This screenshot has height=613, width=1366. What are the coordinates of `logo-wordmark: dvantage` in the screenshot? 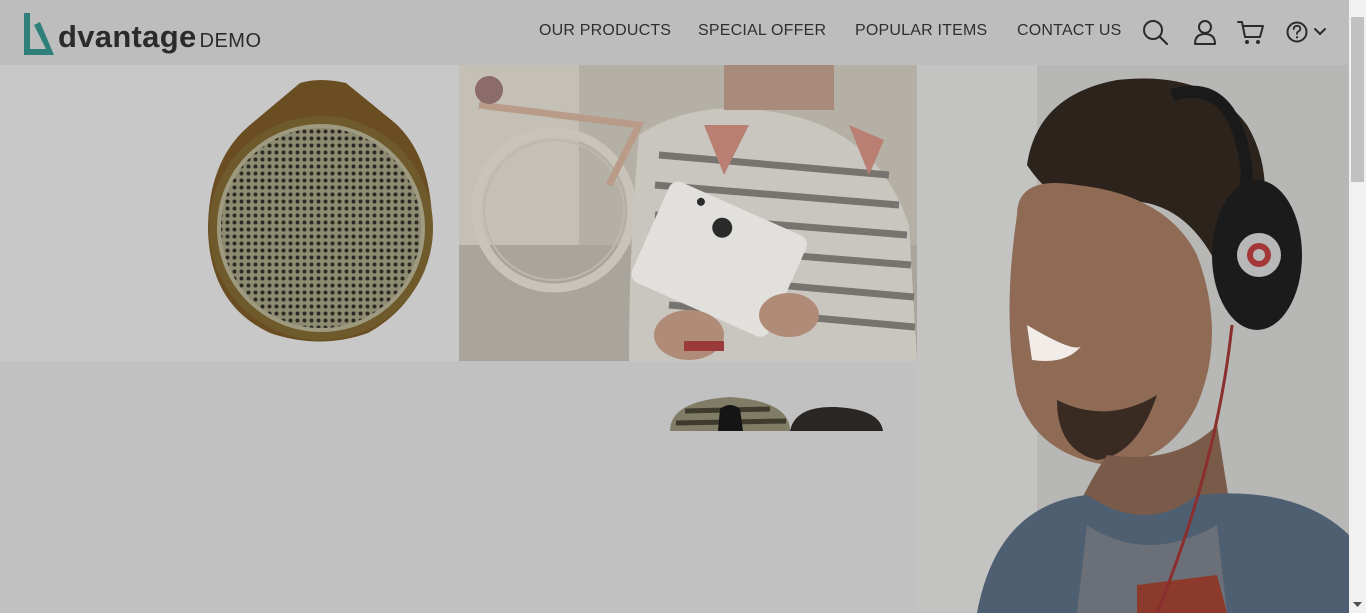 It's located at (127, 36).